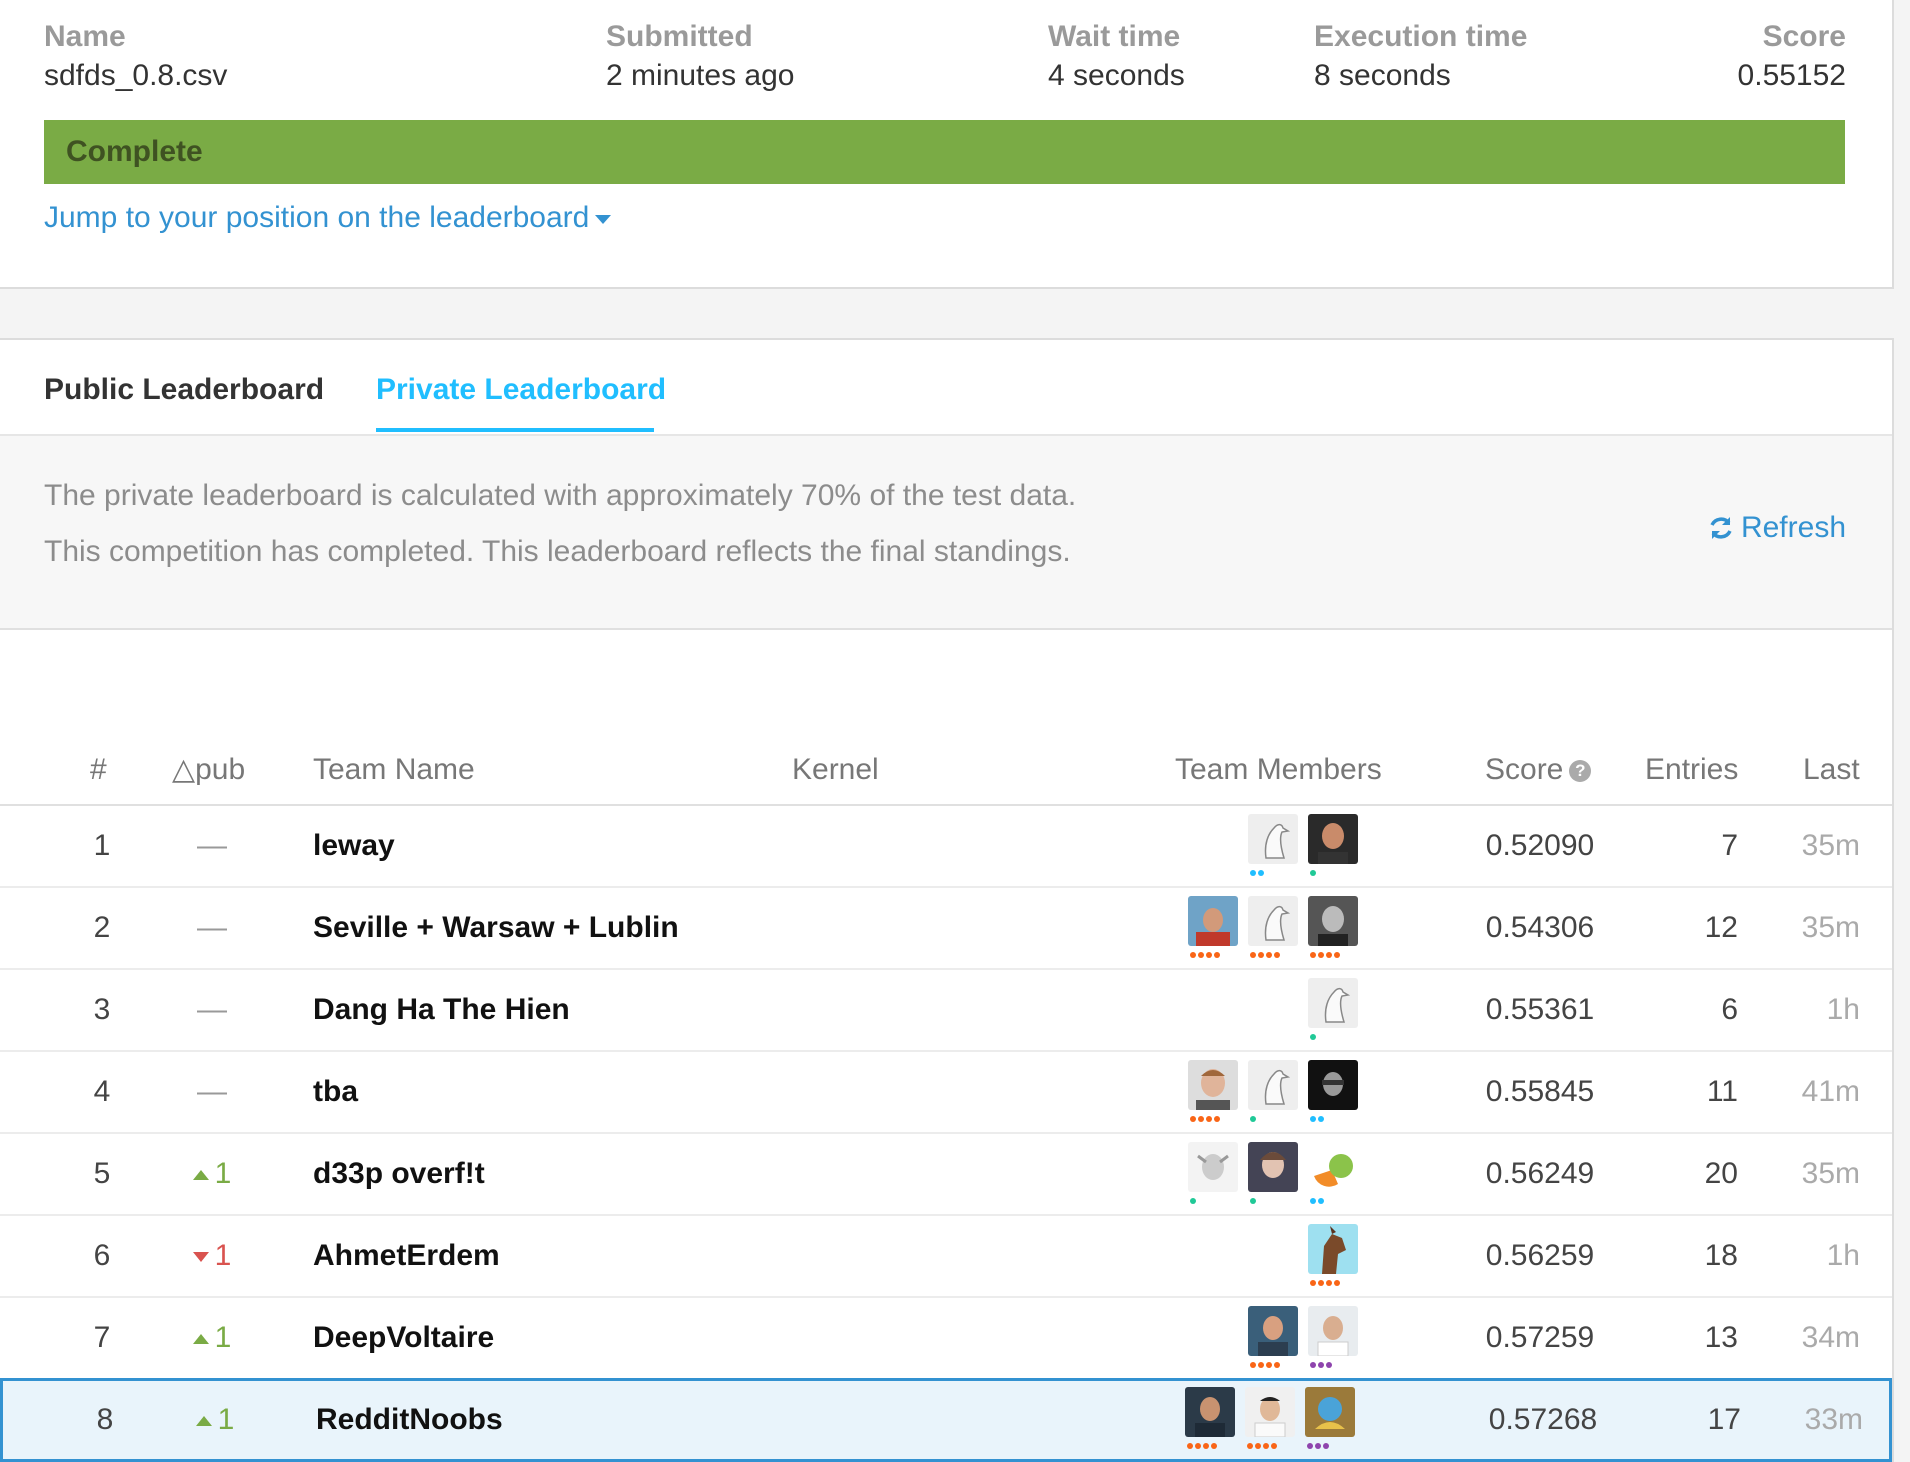 The image size is (1910, 1462). I want to click on horse-avatar, so click(1333, 1249).